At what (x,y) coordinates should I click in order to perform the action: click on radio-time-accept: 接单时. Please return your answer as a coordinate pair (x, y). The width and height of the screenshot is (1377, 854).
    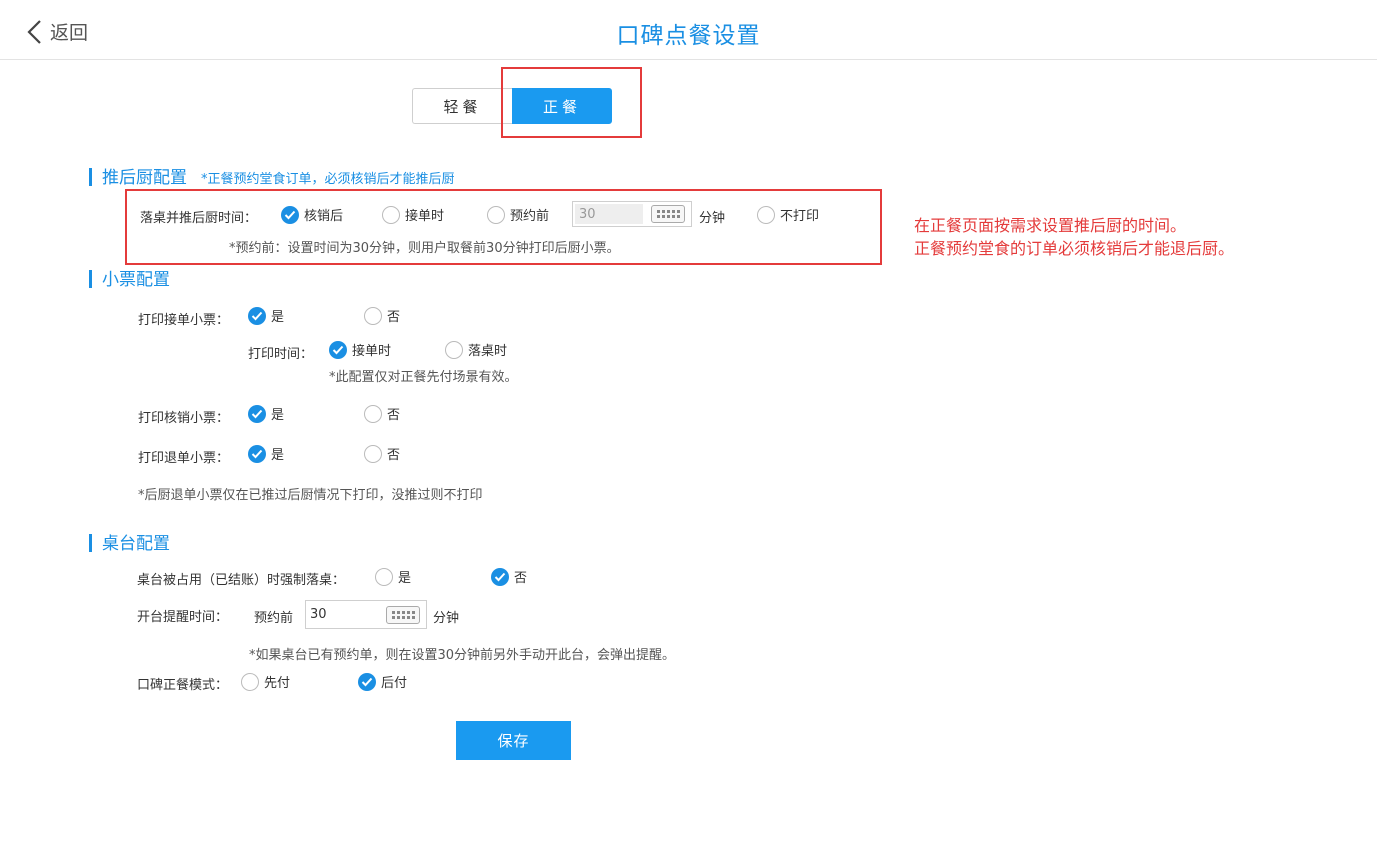
    Looking at the image, I should click on (360, 349).